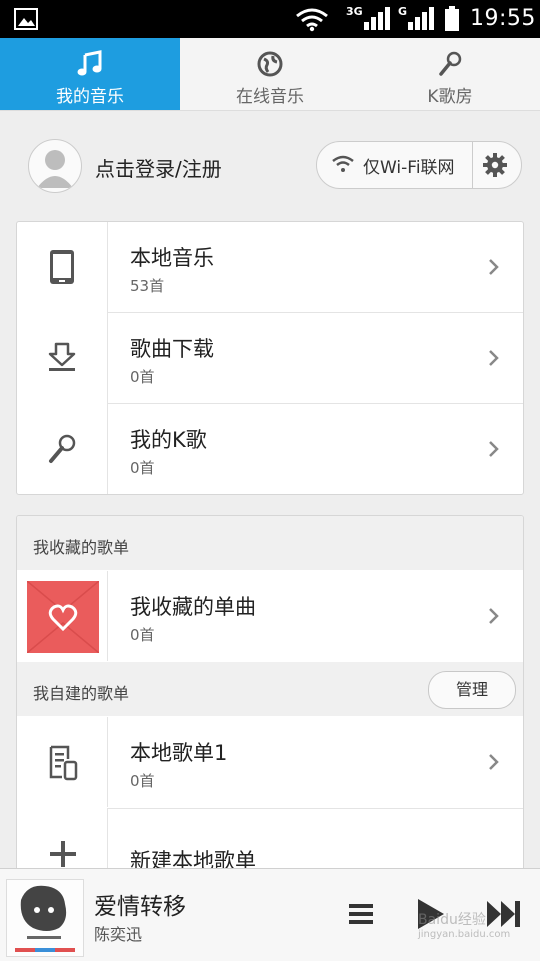  I want to click on list-item-downloads: 歌曲下载 0首, so click(270, 358).